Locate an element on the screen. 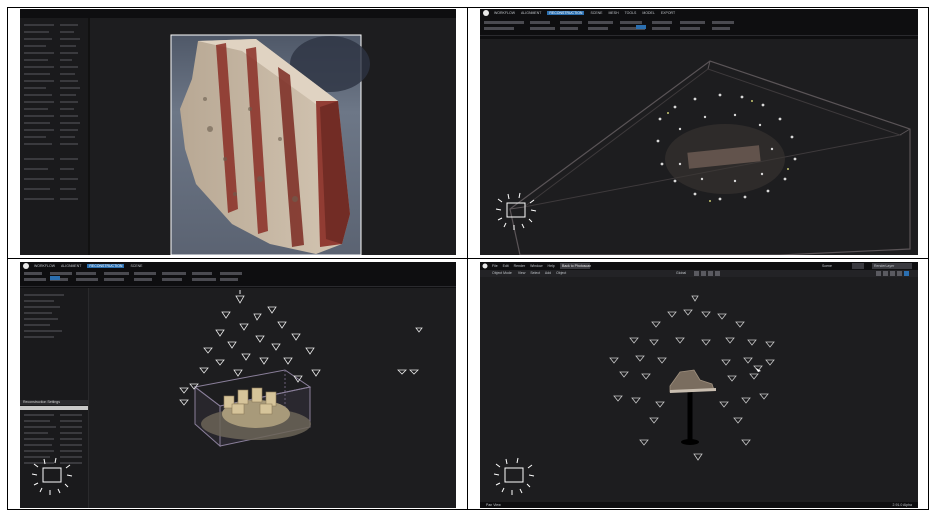  status-bar: Pan View 2.91.0 Alpha is located at coordinates (699, 505).